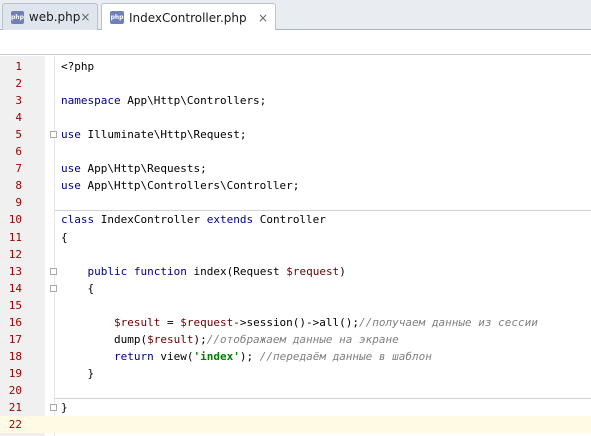 The height and width of the screenshot is (436, 591). I want to click on code-token: namespace, so click(91, 101).